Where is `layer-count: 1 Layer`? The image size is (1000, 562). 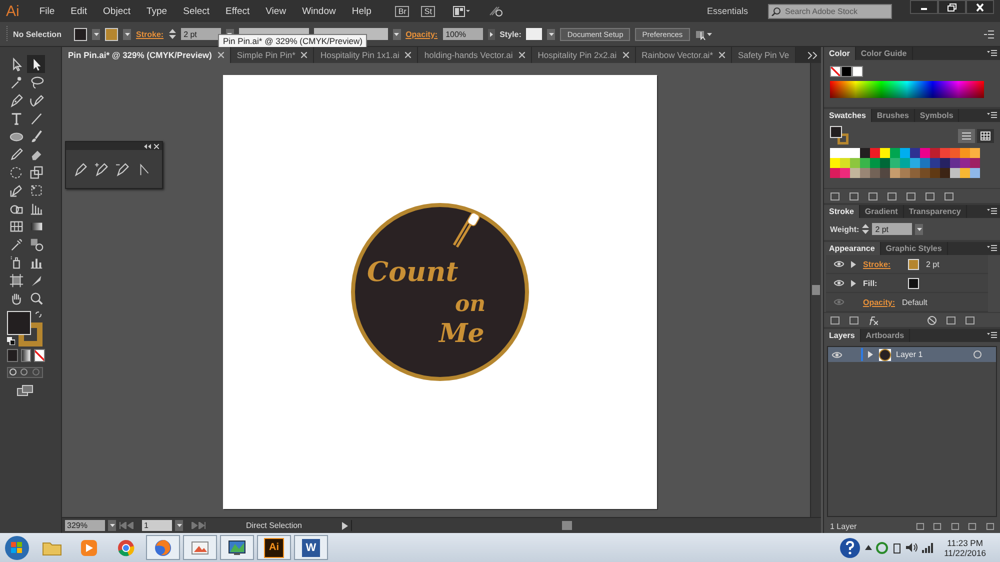
layer-count: 1 Layer is located at coordinates (843, 526).